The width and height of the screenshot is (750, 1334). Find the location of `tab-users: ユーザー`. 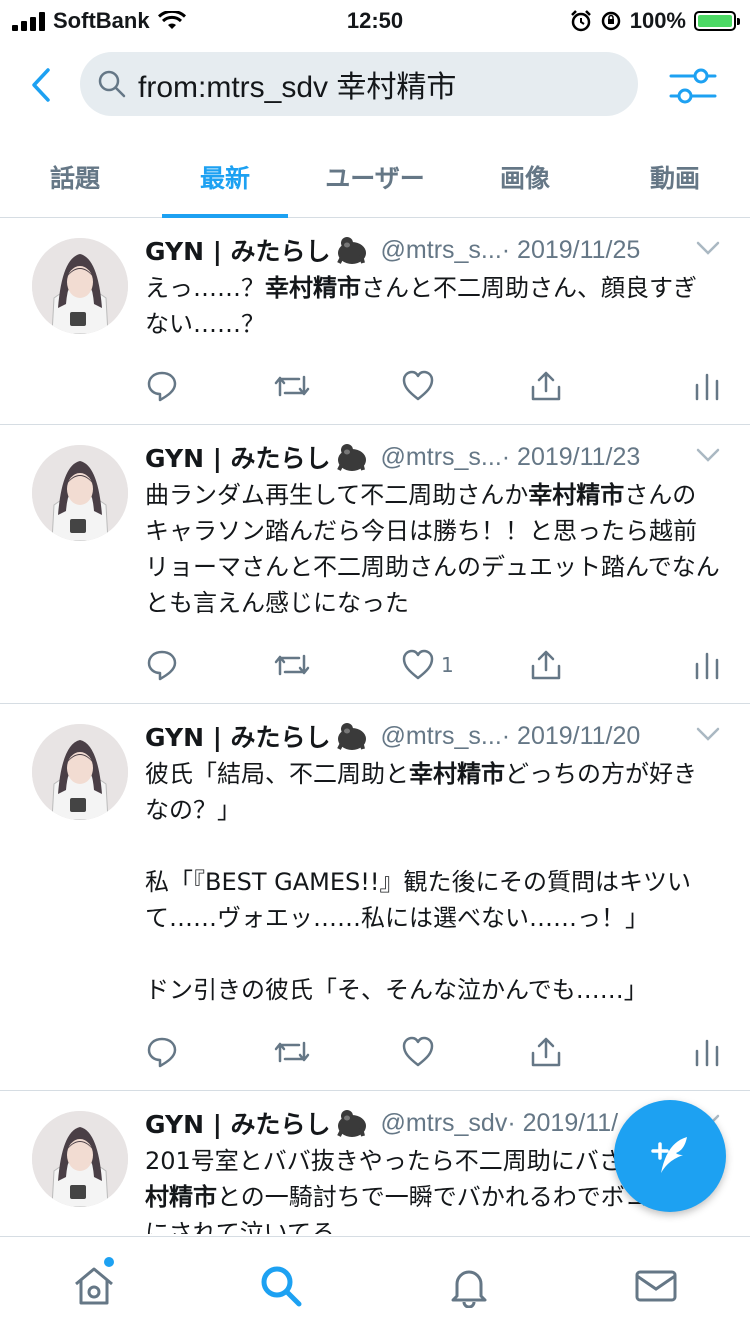

tab-users: ユーザー is located at coordinates (375, 176).